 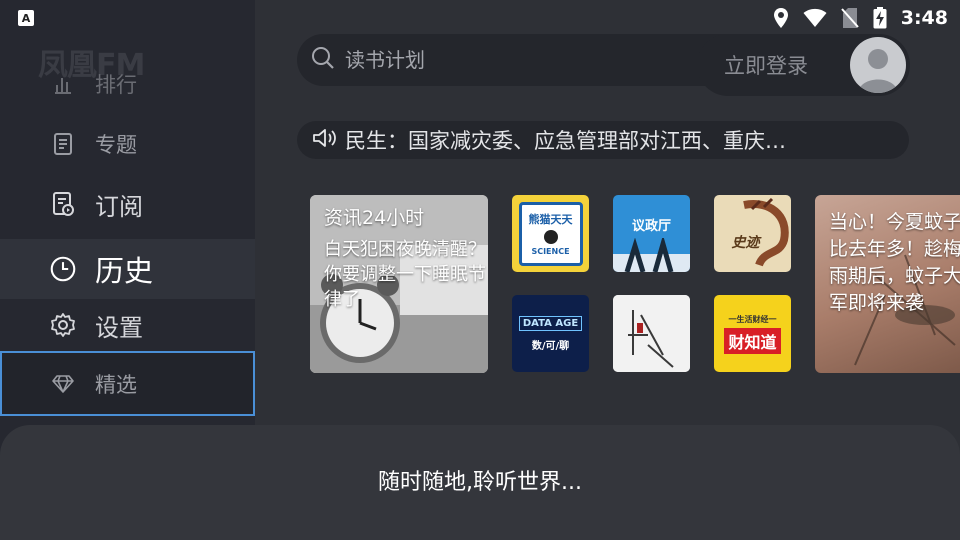 I want to click on wifi-icon, so click(x=815, y=18).